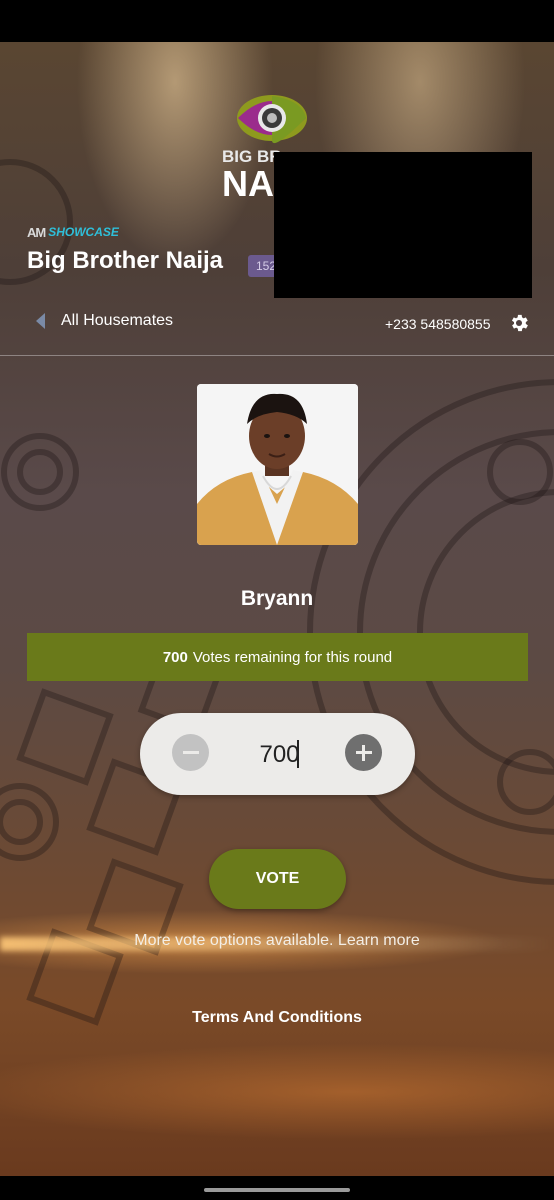 This screenshot has height=1200, width=554. What do you see at coordinates (277, 1018) in the screenshot?
I see `terms-link: Terms And Conditions` at bounding box center [277, 1018].